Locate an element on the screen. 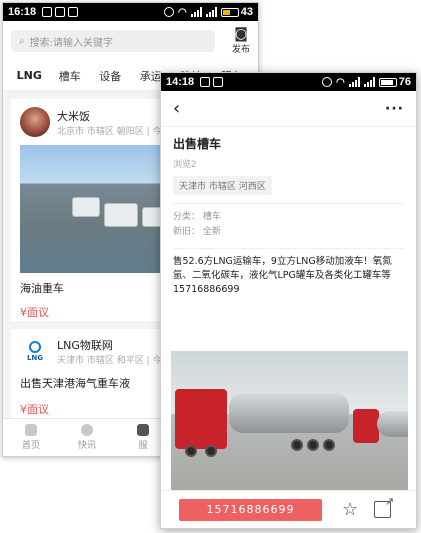 The width and height of the screenshot is (421, 533). search-row: ⌕ 搜索:请输入关键字 ◙ 发布 is located at coordinates (130, 41).